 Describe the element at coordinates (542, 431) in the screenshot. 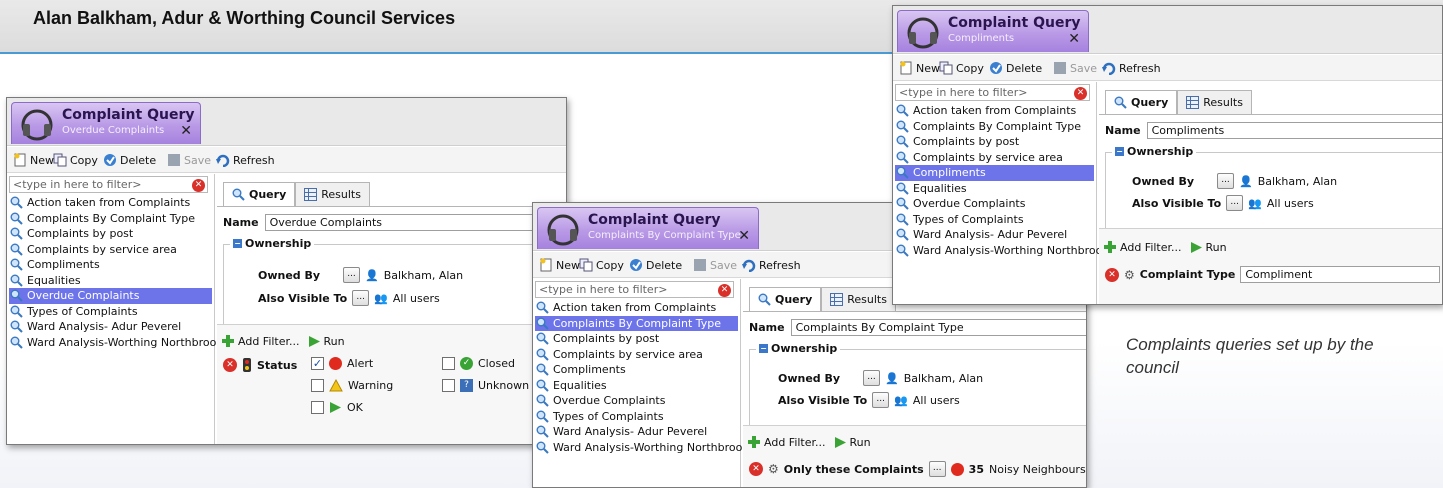

I see `search-icon` at that location.